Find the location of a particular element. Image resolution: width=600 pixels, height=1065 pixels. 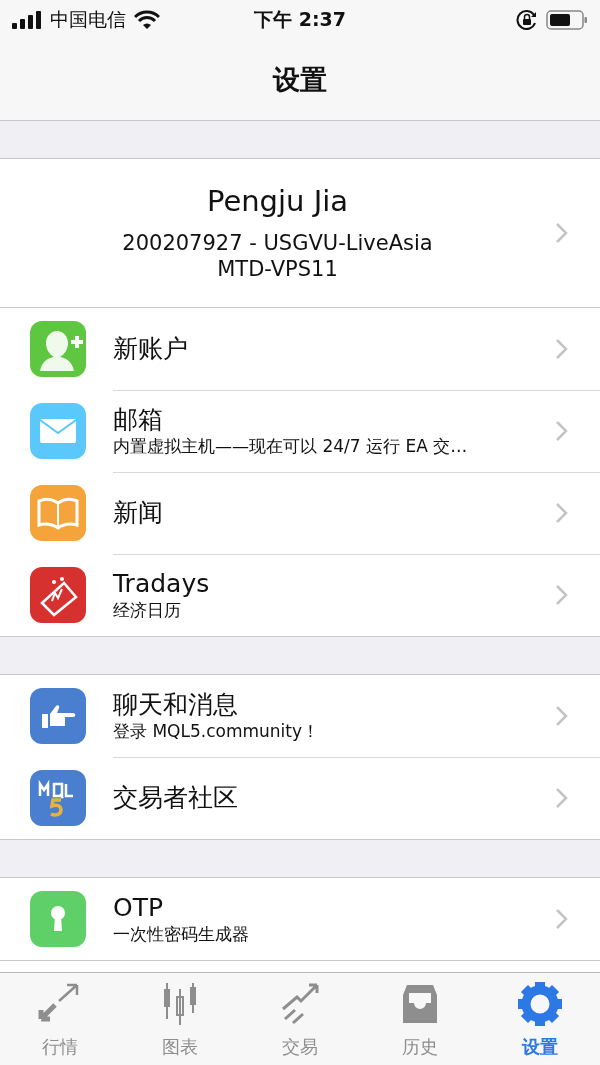

account-row: Pengju Jia 200207927 - USGVU-LiveAsia MTD-VPS11 is located at coordinates (300, 233).